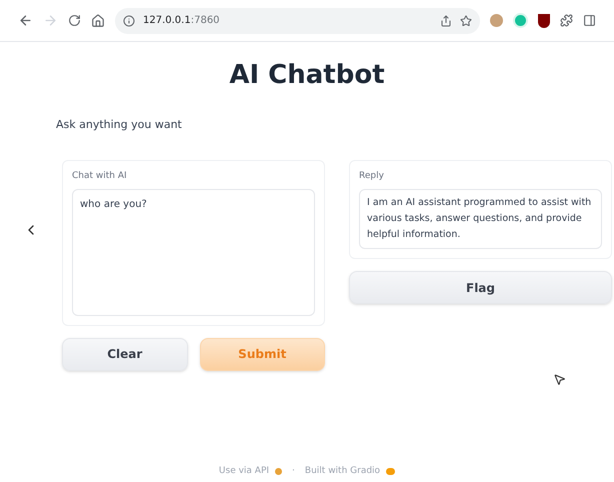  What do you see at coordinates (181, 21) in the screenshot?
I see `url-text: 127.0.0.1:7860` at bounding box center [181, 21].